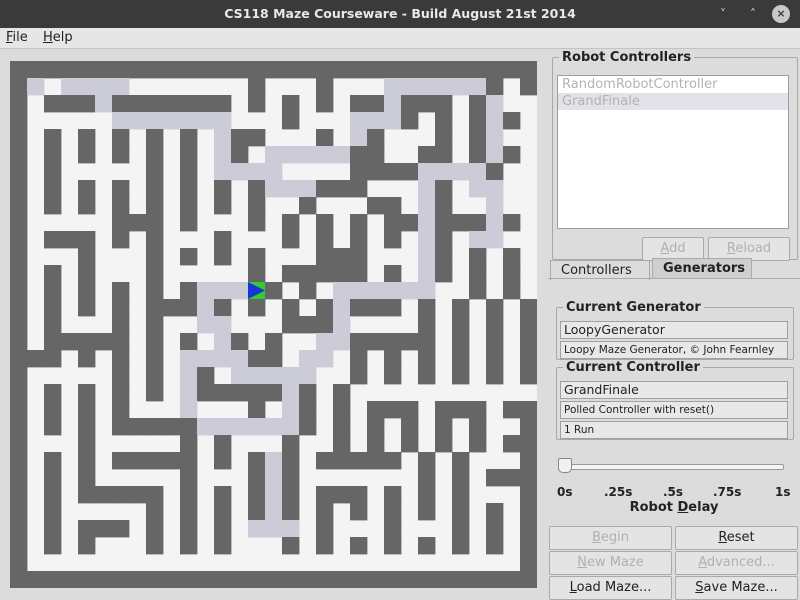 The width and height of the screenshot is (800, 600). Describe the element at coordinates (17, 37) in the screenshot. I see `menu-file: File` at that location.